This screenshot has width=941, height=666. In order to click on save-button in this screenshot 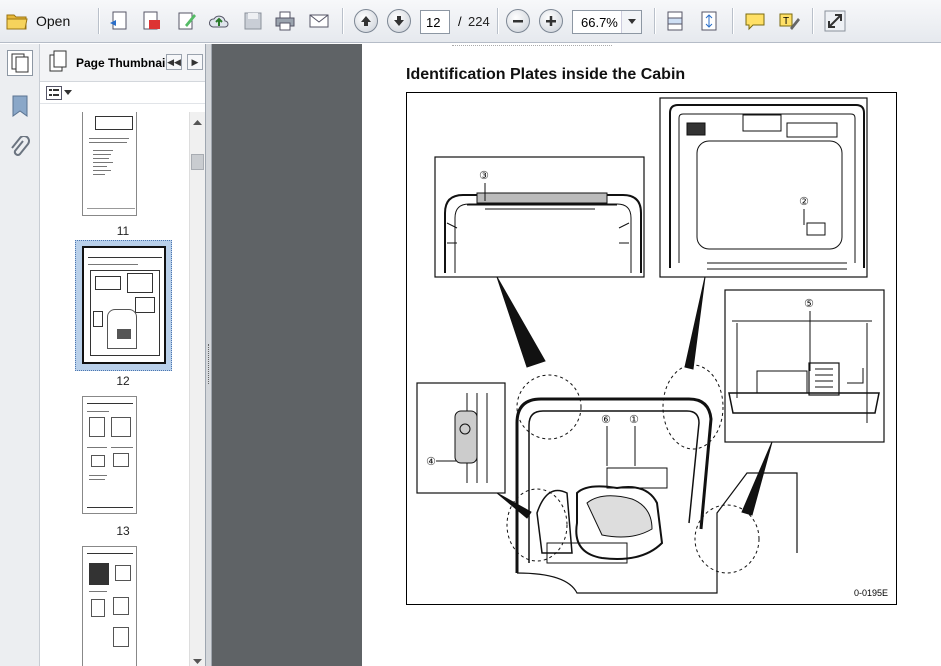, I will do `click(253, 21)`.